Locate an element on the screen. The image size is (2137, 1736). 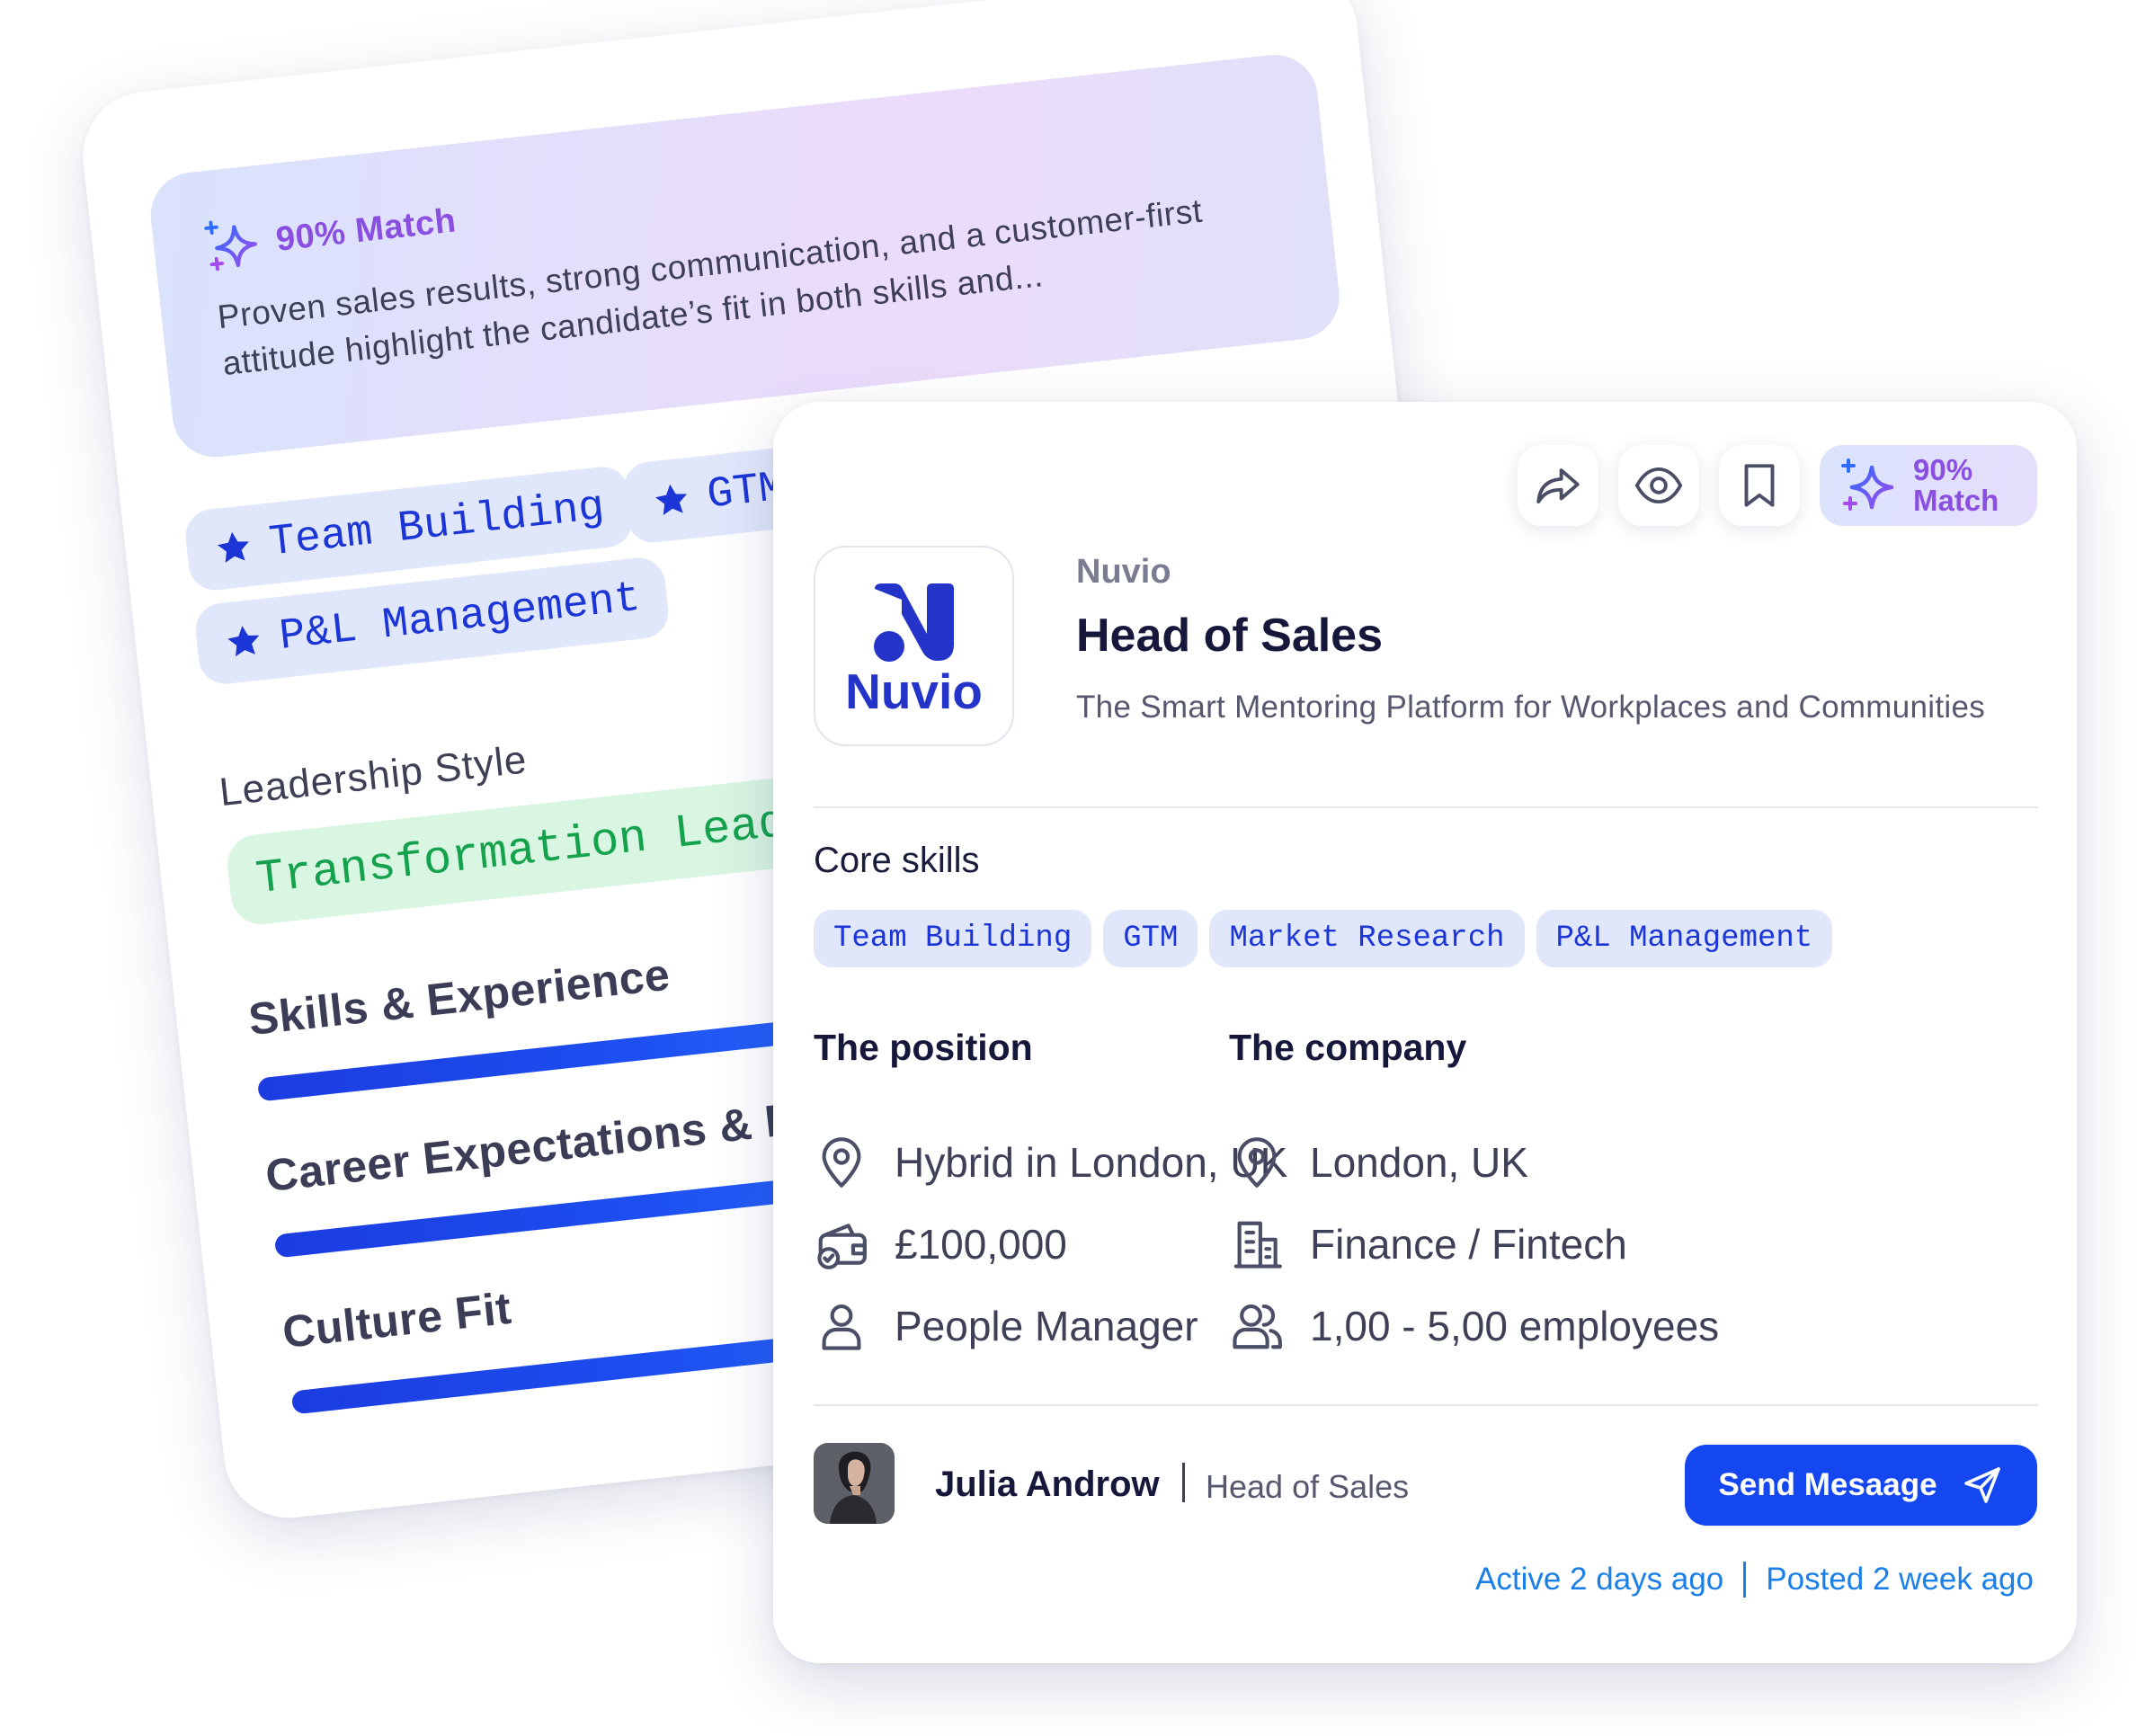
match-word: Match is located at coordinates (1956, 500).